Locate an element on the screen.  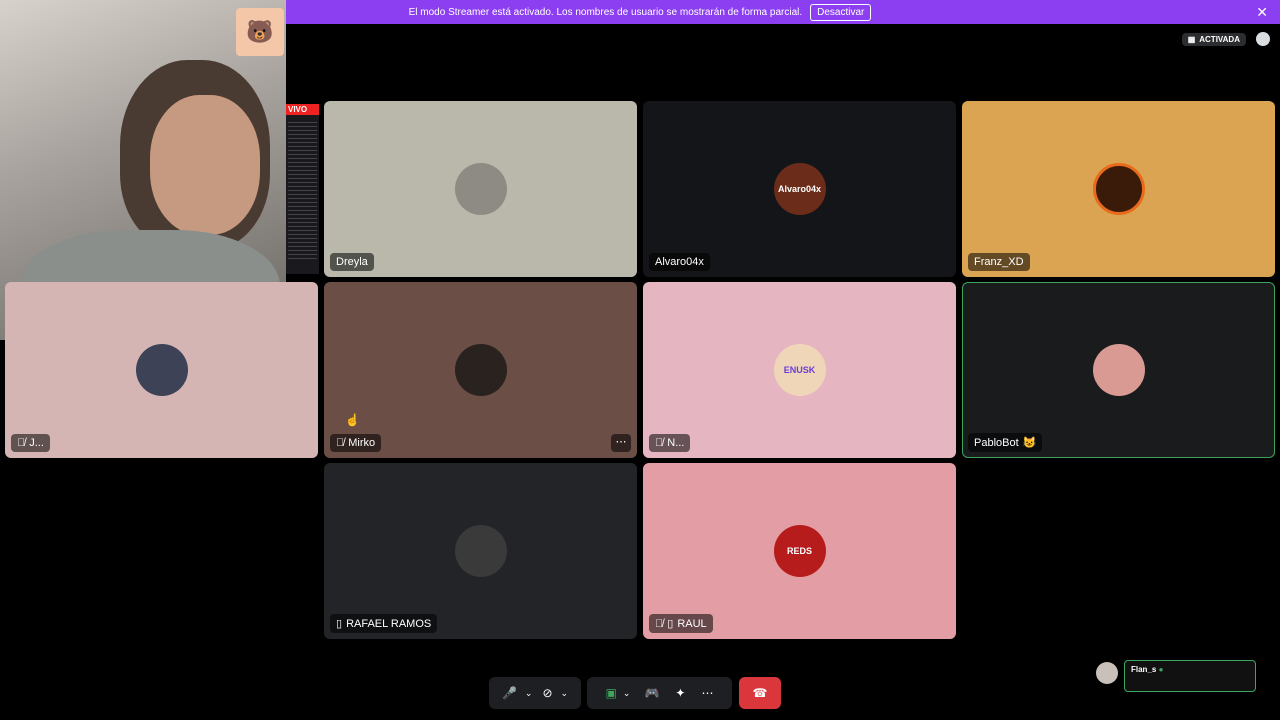
participant-tile: PabloBot 😺 is located at coordinates (1118, 370).